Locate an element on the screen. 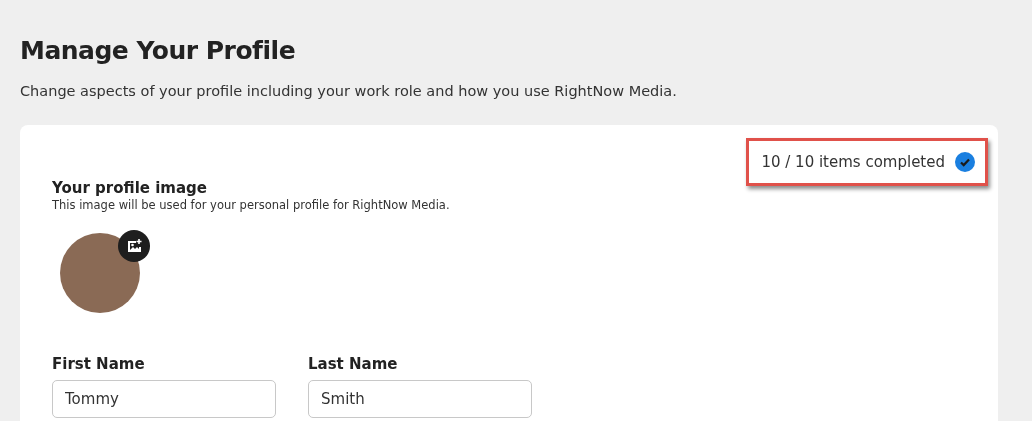 The height and width of the screenshot is (421, 1032). section-description: This image will be used for your personal profile for RightNow Media. is located at coordinates (251, 205).